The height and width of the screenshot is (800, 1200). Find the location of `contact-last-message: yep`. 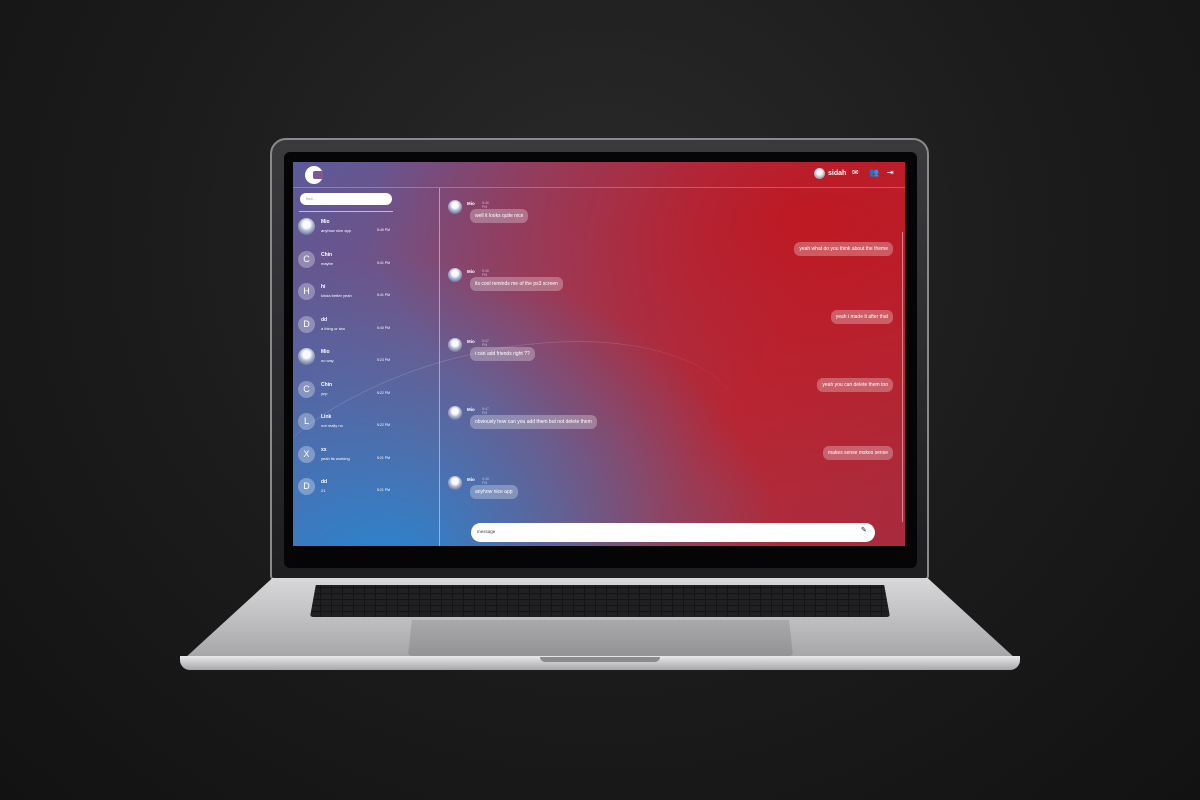

contact-last-message: yep is located at coordinates (324, 393).